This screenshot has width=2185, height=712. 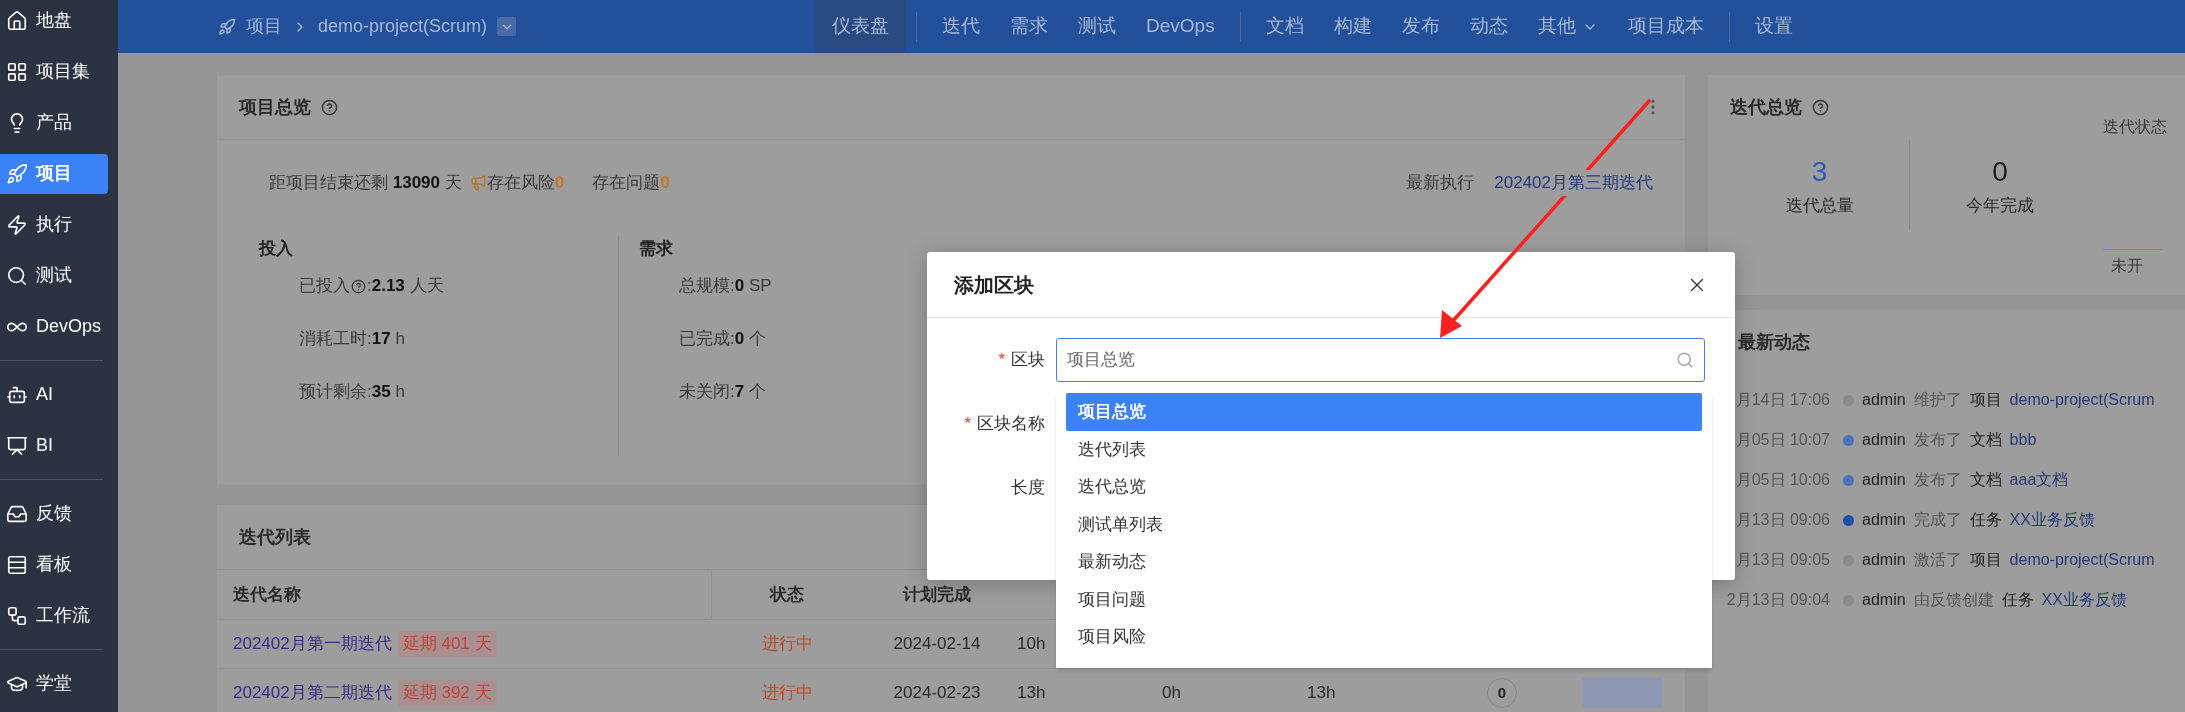 What do you see at coordinates (1384, 562) in the screenshot?
I see `dropdown-option: 最新动态` at bounding box center [1384, 562].